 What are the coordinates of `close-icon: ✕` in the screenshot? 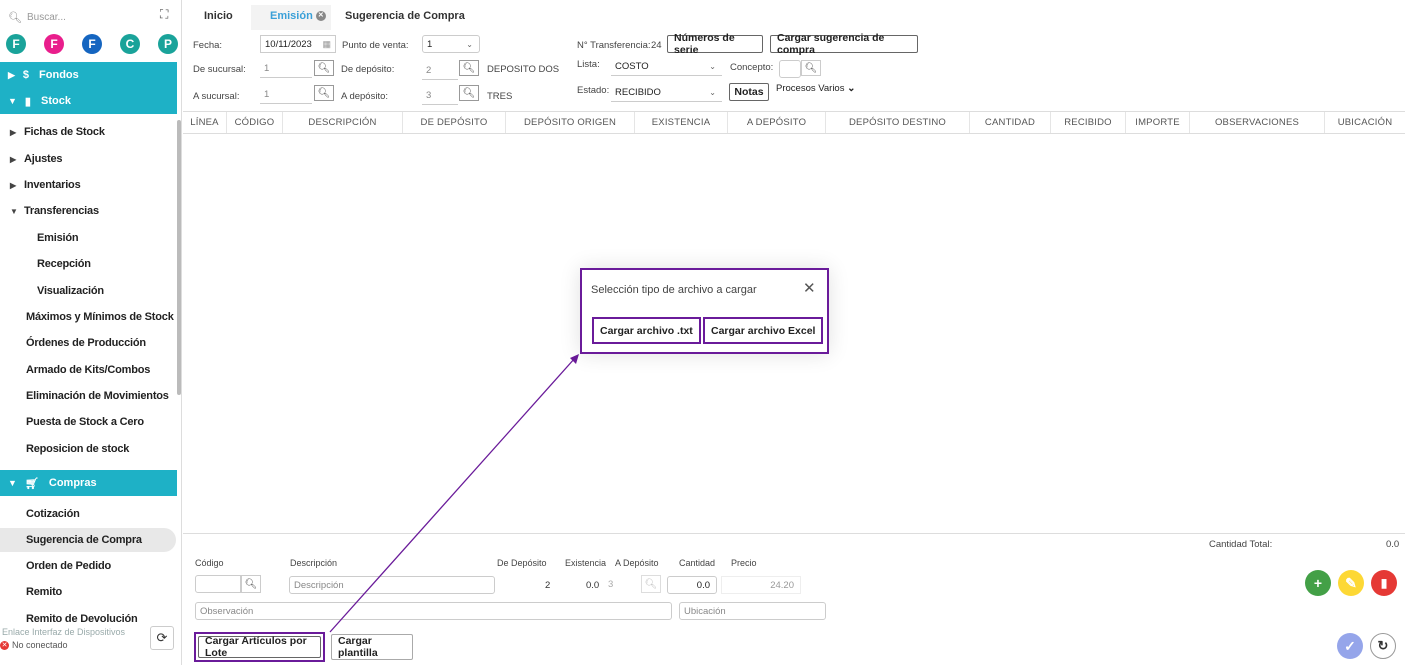 It's located at (809, 288).